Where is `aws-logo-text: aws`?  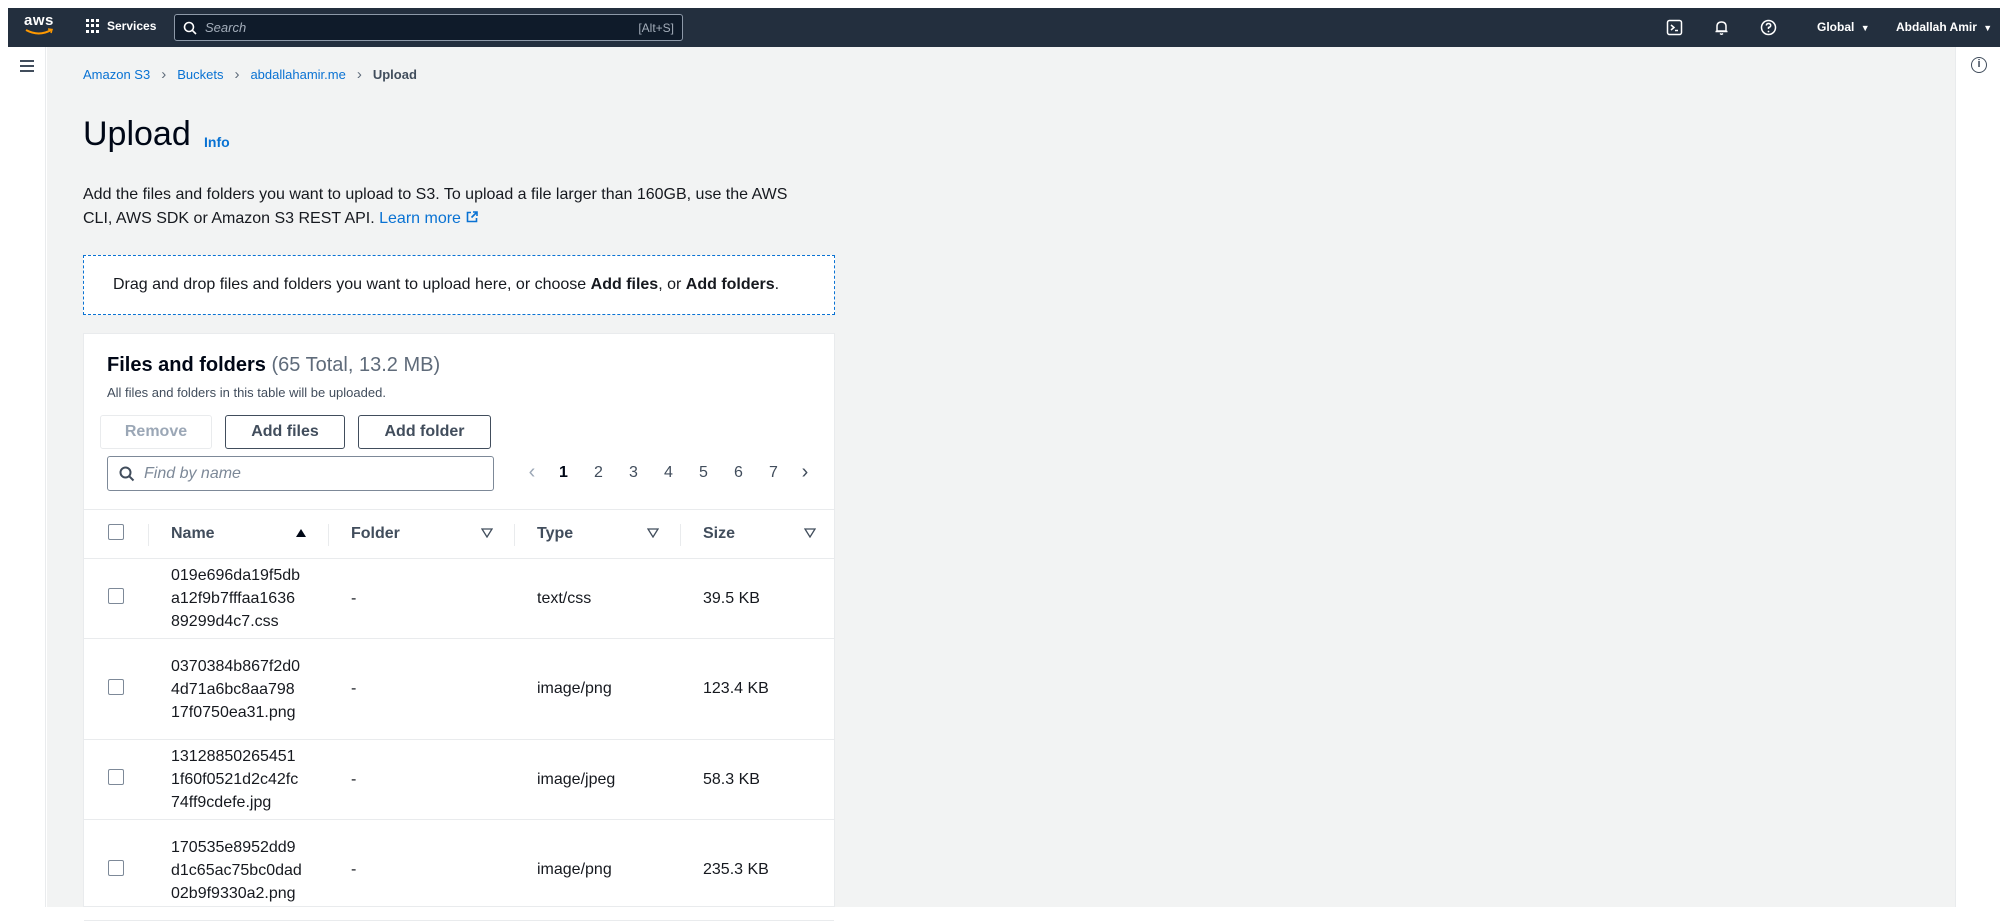
aws-logo-text: aws is located at coordinates (39, 20).